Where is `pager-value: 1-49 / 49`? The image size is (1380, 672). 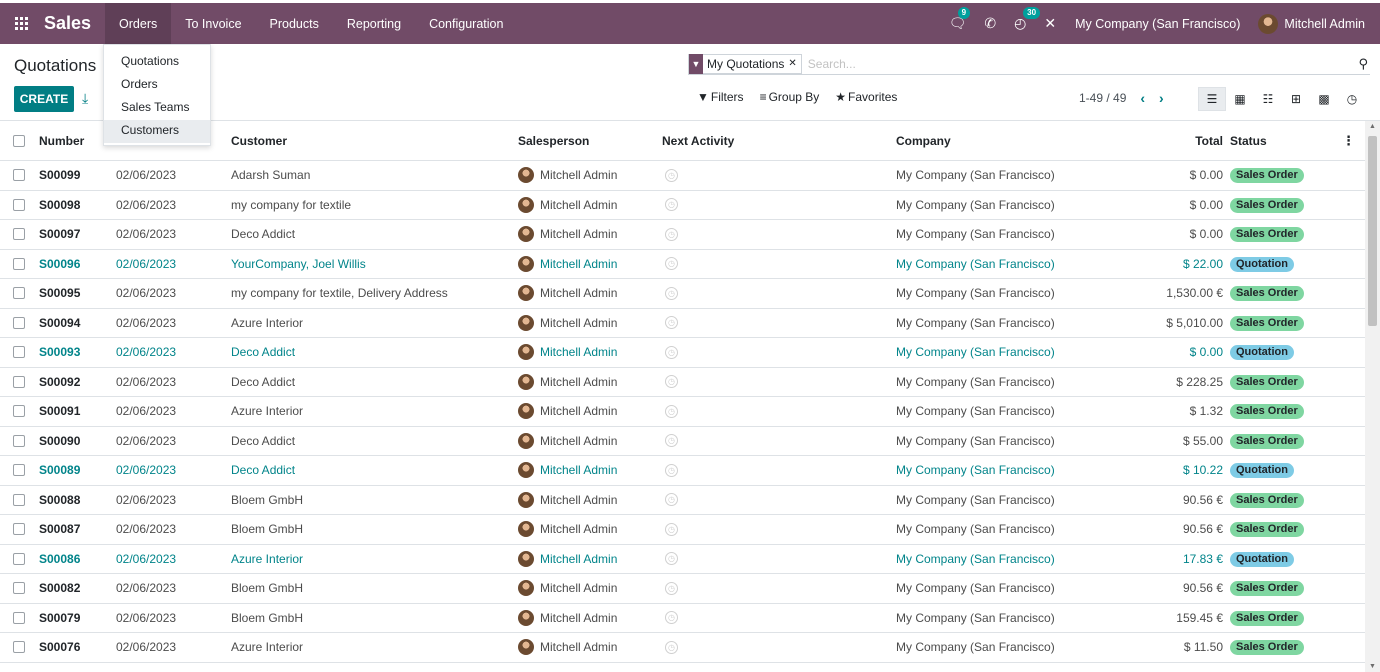
pager-value: 1-49 / 49 is located at coordinates (1102, 98).